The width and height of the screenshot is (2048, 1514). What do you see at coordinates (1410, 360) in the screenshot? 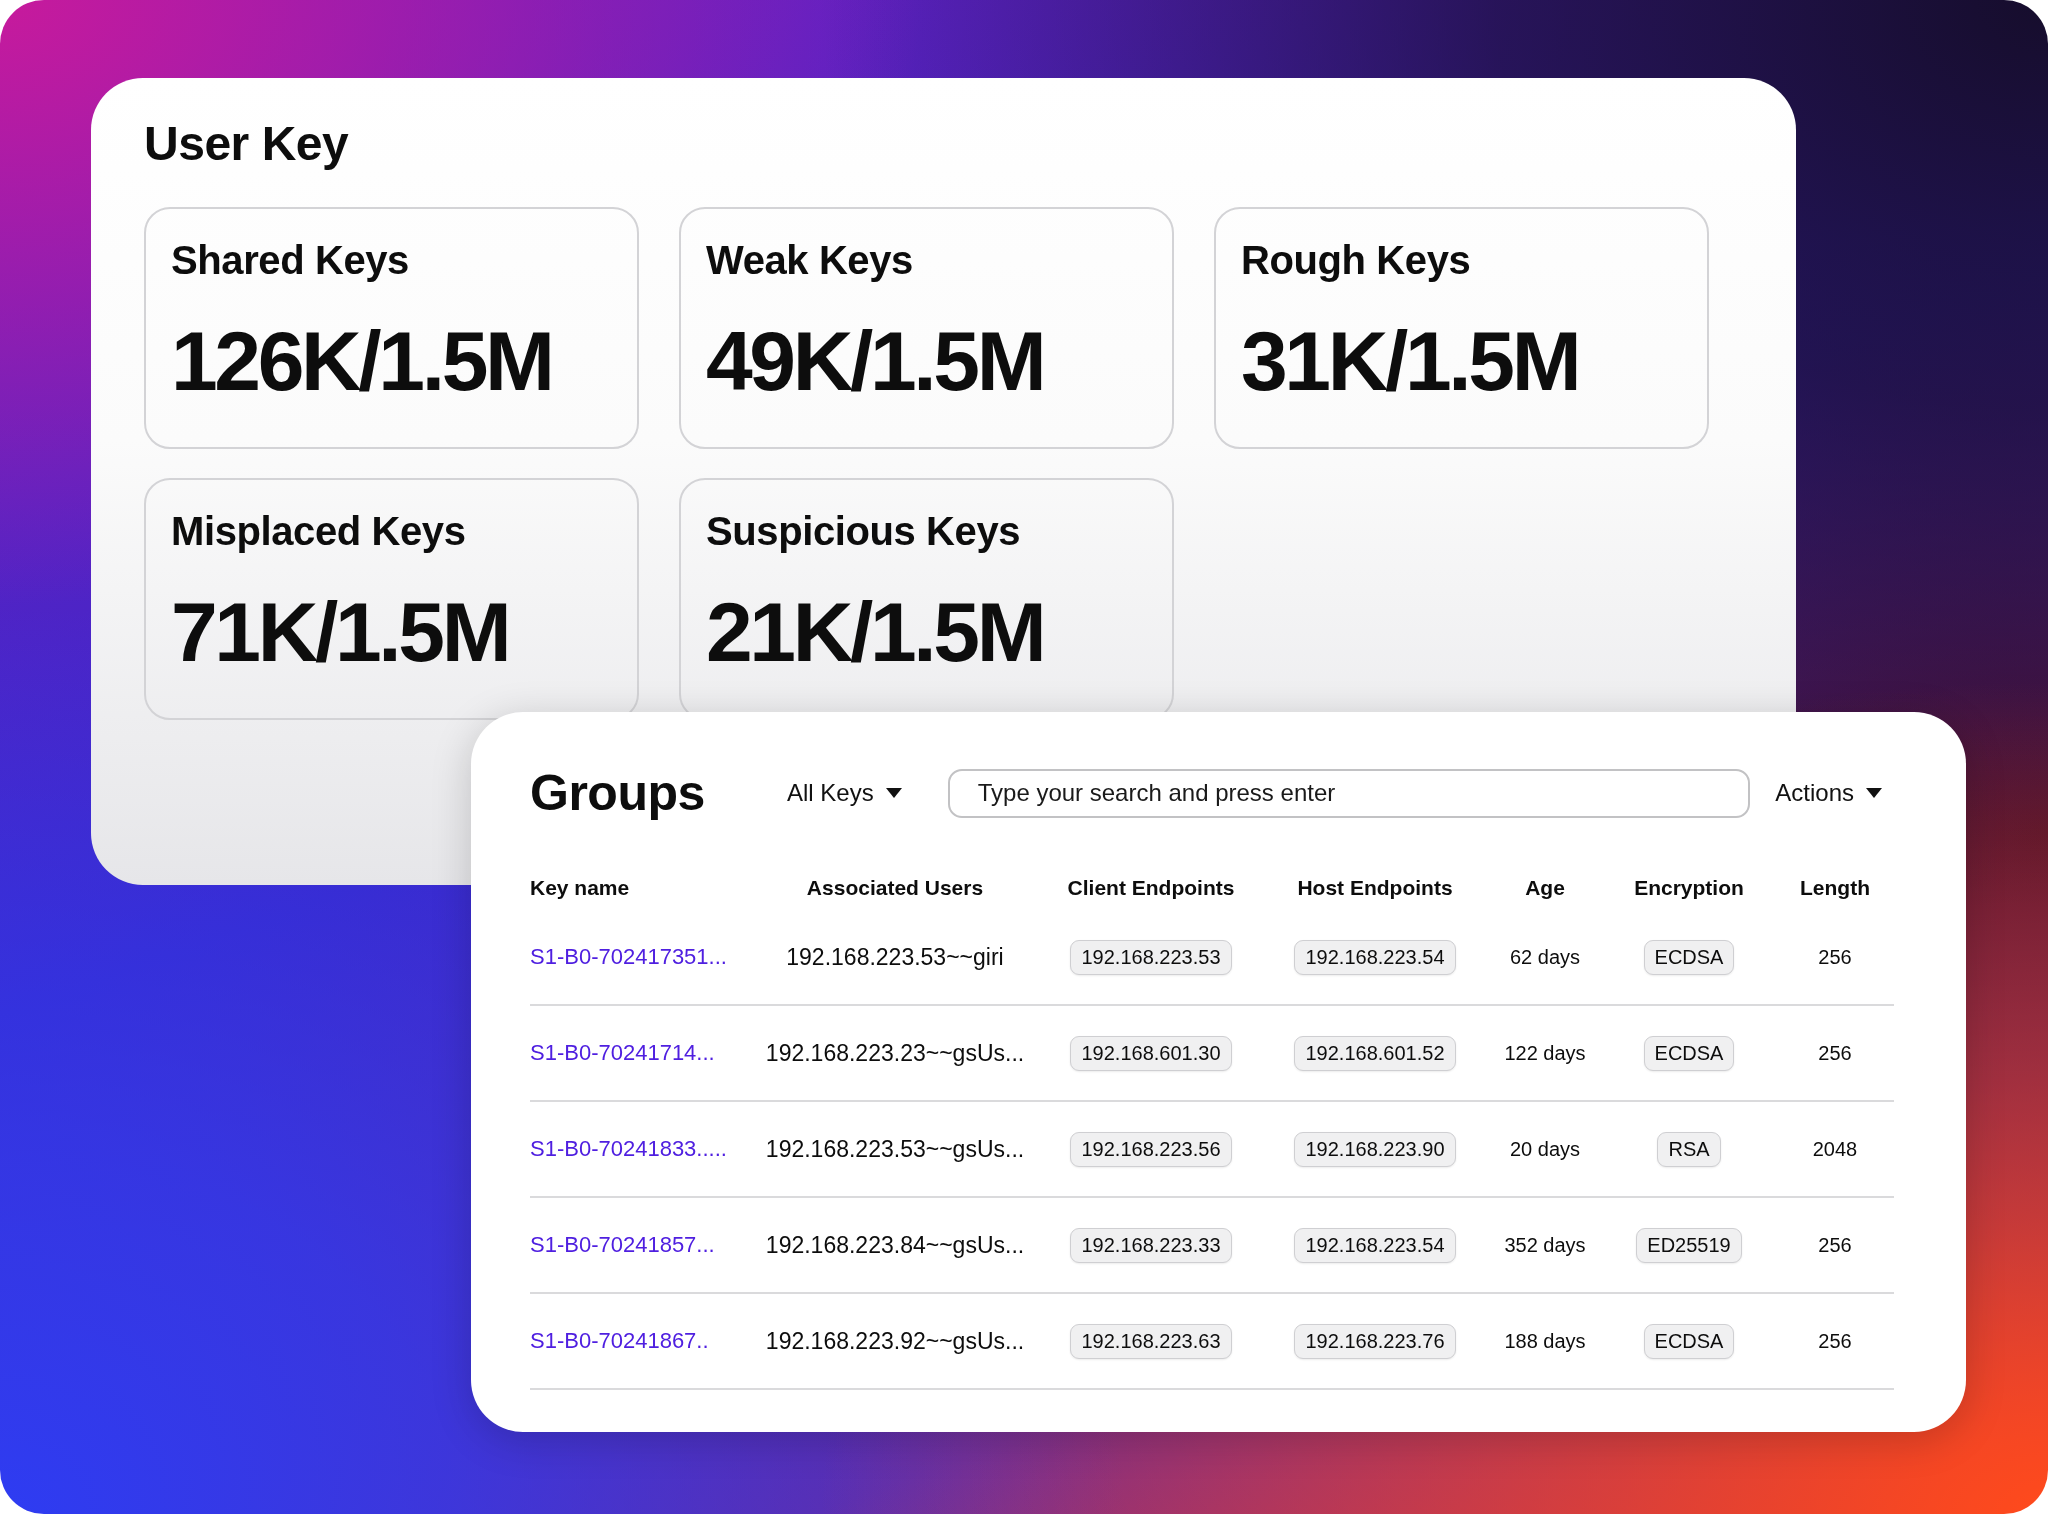
I see `stat-value: 31K/1.5M` at bounding box center [1410, 360].